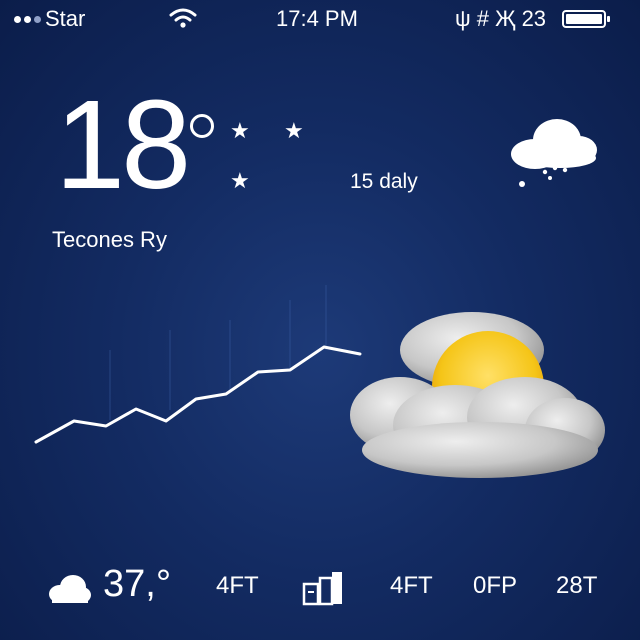  What do you see at coordinates (202, 126) in the screenshot?
I see `degree-symbol` at bounding box center [202, 126].